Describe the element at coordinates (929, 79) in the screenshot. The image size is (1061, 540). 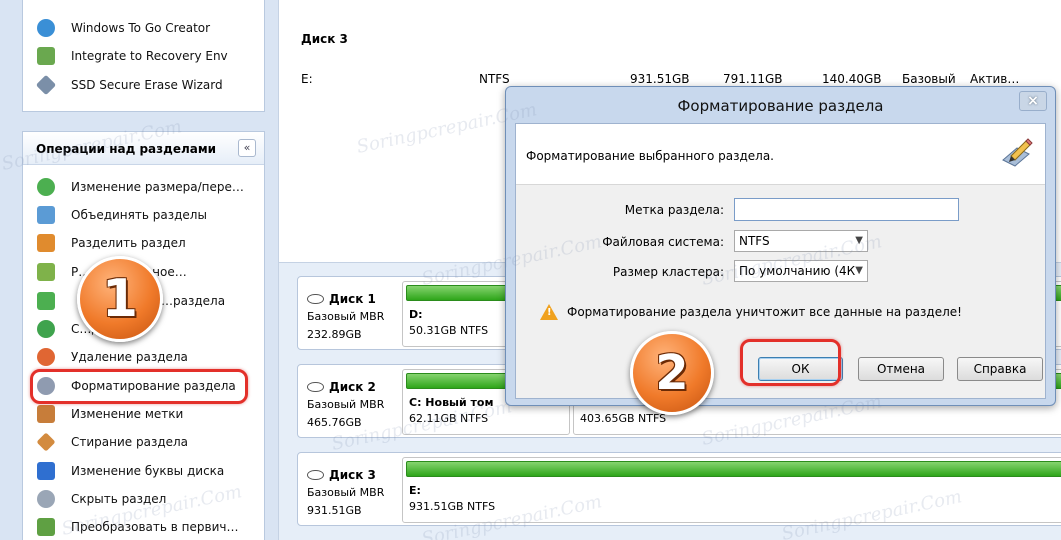
I see `volume-type: Базовый` at that location.